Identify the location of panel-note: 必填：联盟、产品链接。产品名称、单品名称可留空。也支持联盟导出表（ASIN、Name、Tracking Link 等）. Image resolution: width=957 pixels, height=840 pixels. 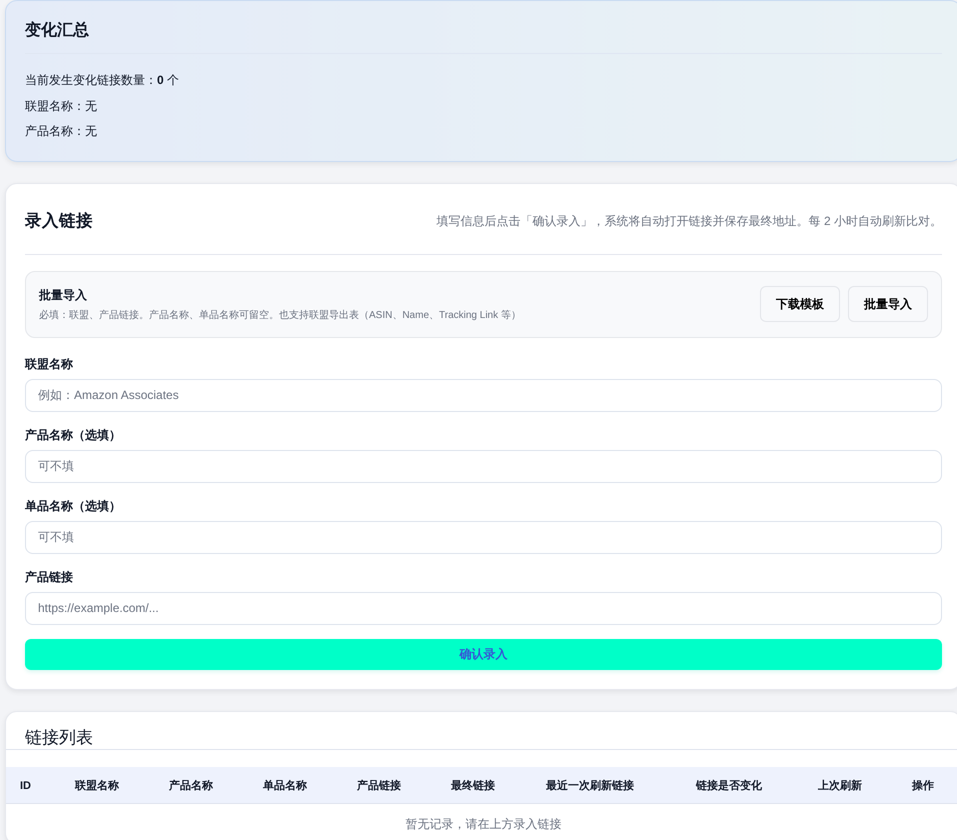
(280, 315).